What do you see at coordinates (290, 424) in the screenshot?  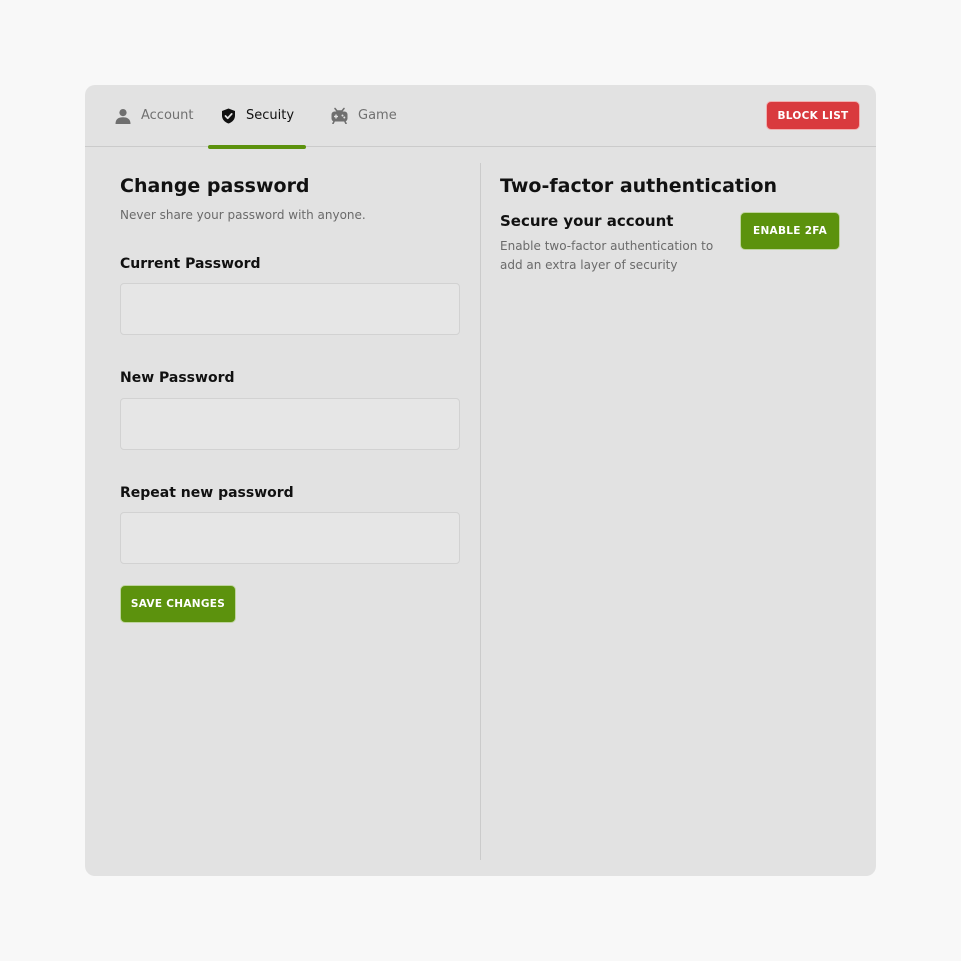 I see `new-password-input` at bounding box center [290, 424].